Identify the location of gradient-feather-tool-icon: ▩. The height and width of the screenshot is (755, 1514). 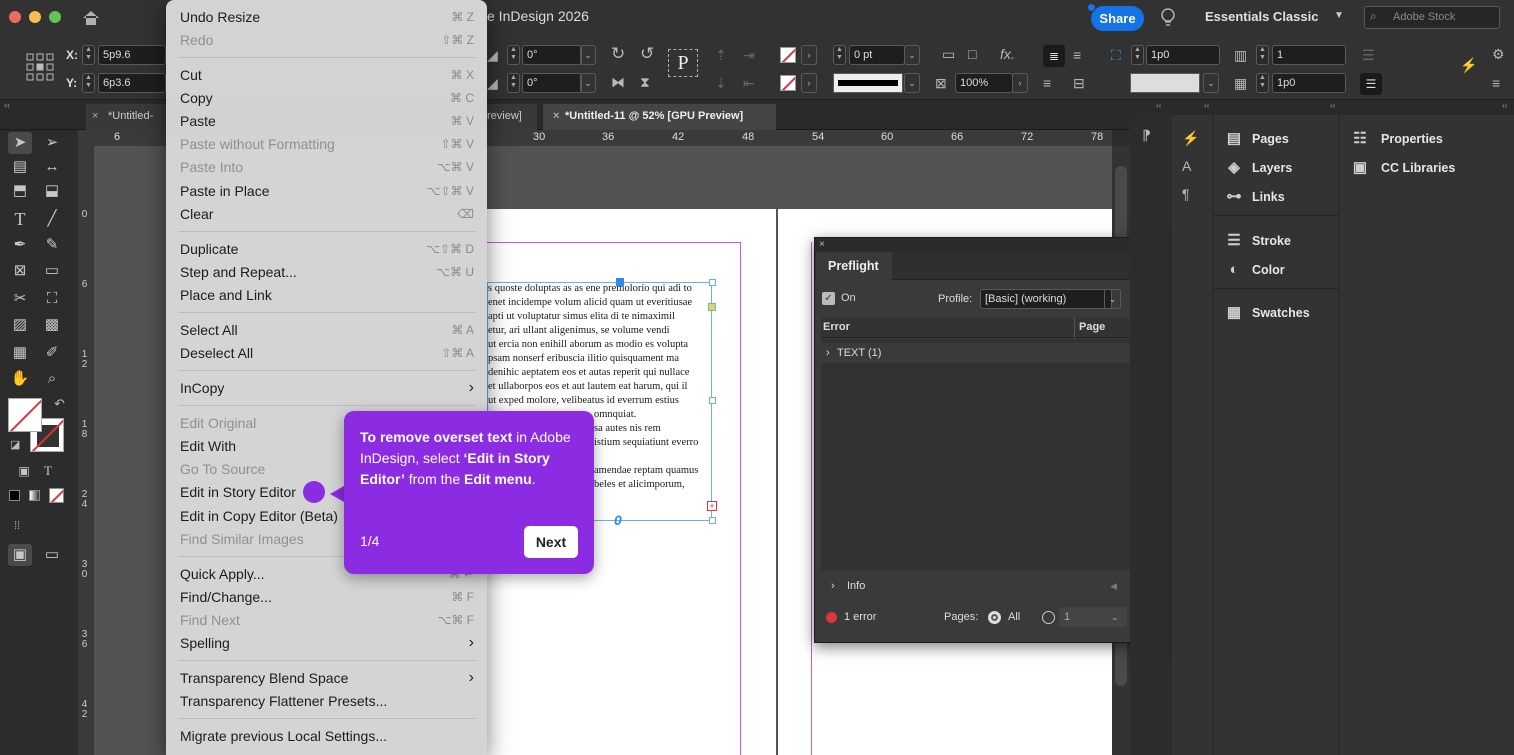
(52, 325).